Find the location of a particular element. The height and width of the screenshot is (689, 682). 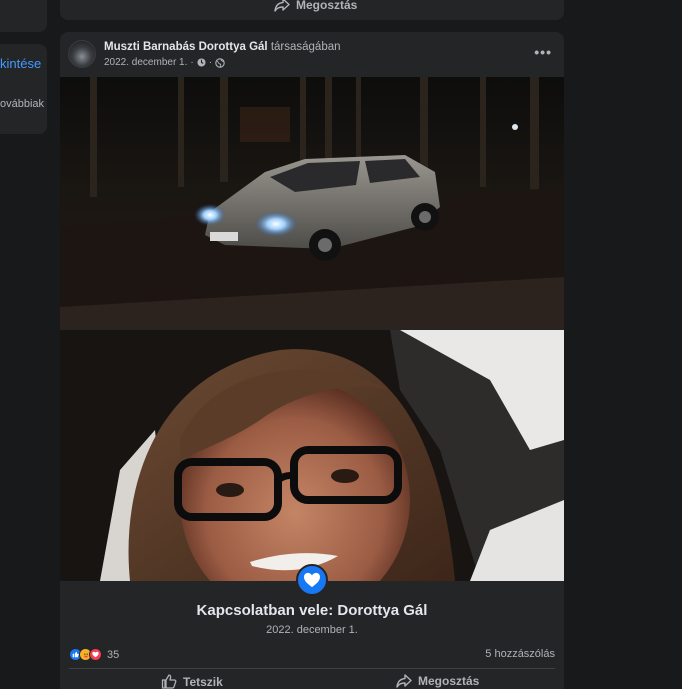

left-card-top is located at coordinates (23, 16).